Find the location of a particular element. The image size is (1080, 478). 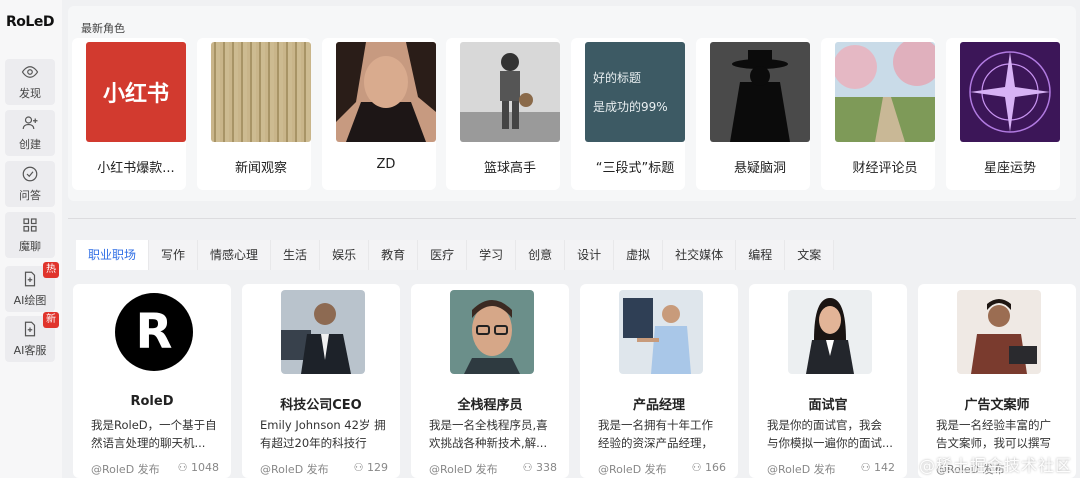

tab-medical: 医疗 is located at coordinates (443, 255).